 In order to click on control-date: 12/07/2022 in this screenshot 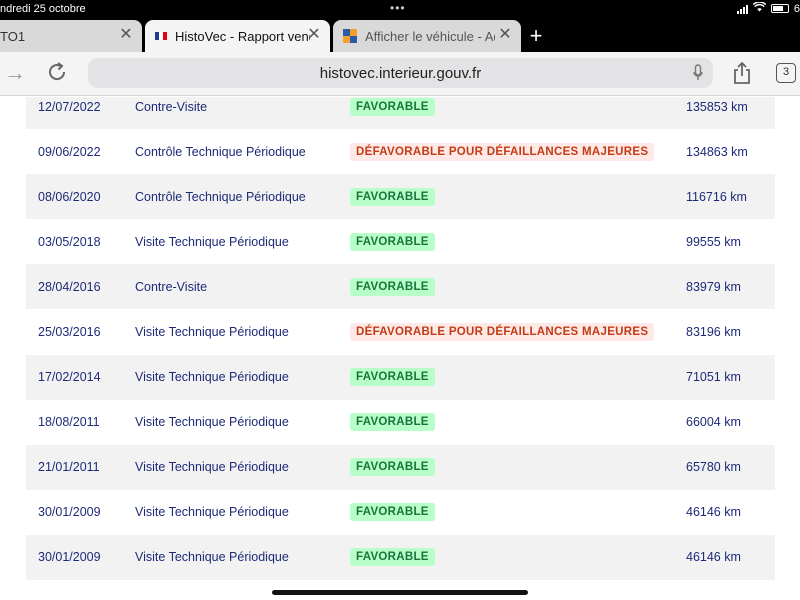, I will do `click(69, 106)`.